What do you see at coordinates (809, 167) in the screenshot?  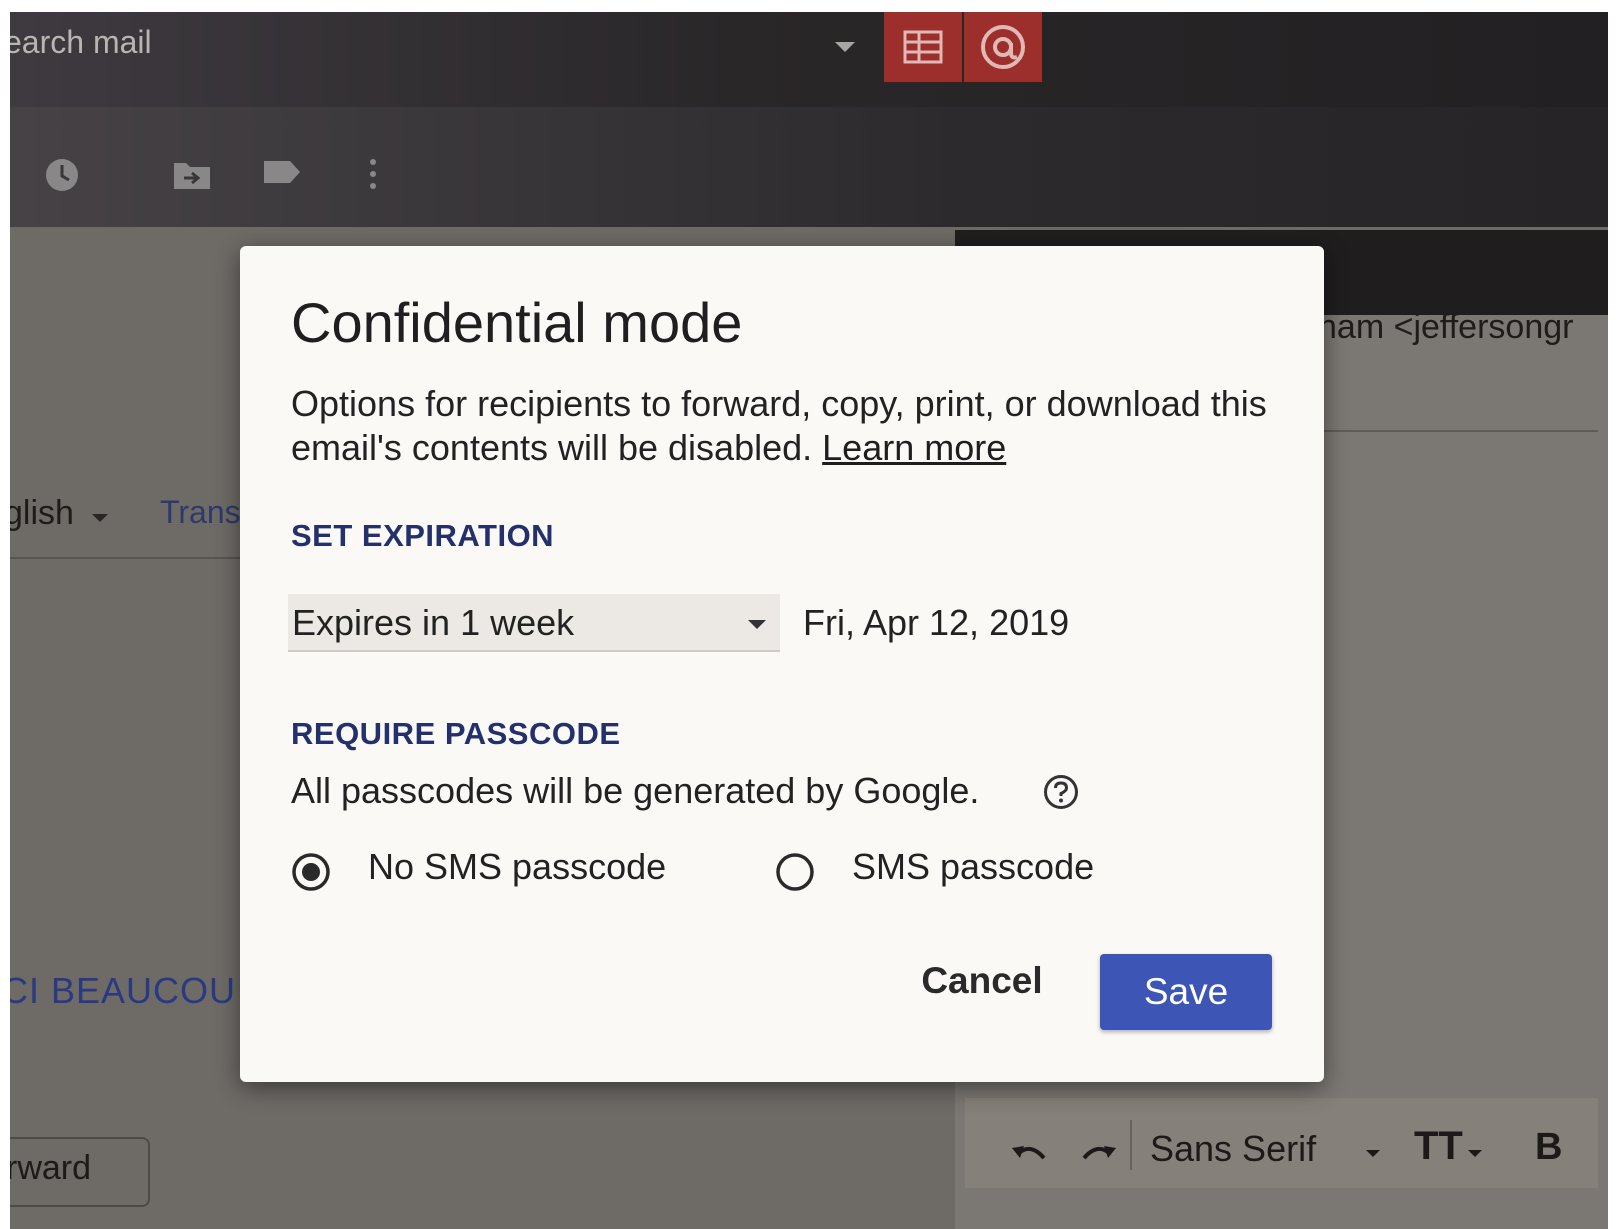 I see `email-toolbar` at bounding box center [809, 167].